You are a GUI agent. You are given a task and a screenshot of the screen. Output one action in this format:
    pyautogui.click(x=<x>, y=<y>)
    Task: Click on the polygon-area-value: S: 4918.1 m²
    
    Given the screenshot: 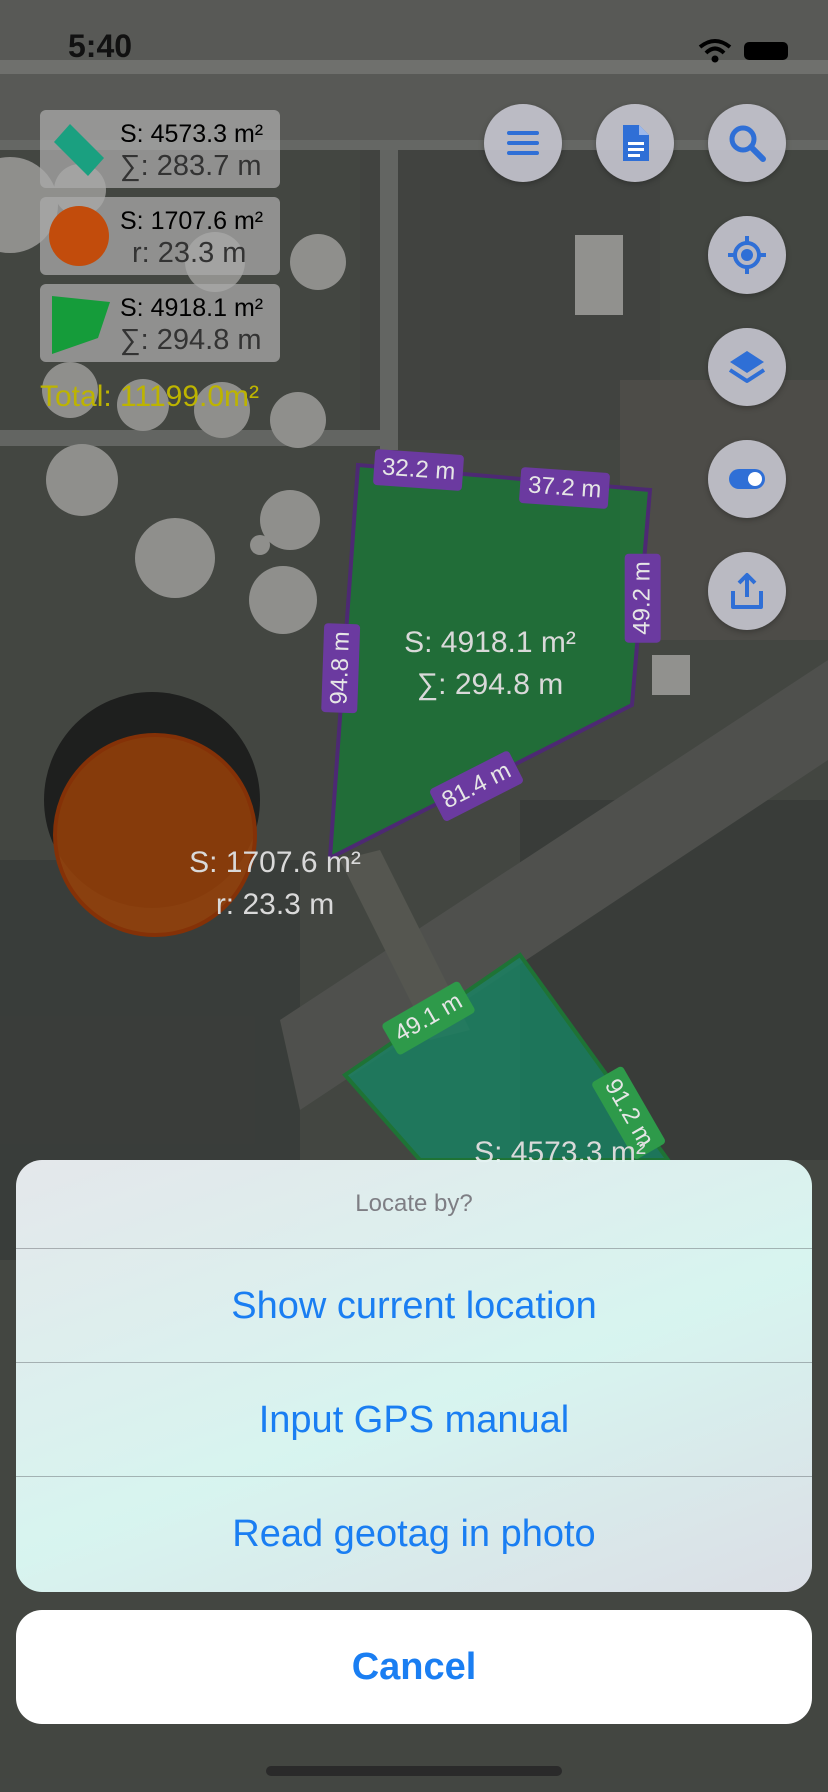 What is the action you would take?
    pyautogui.click(x=490, y=642)
    